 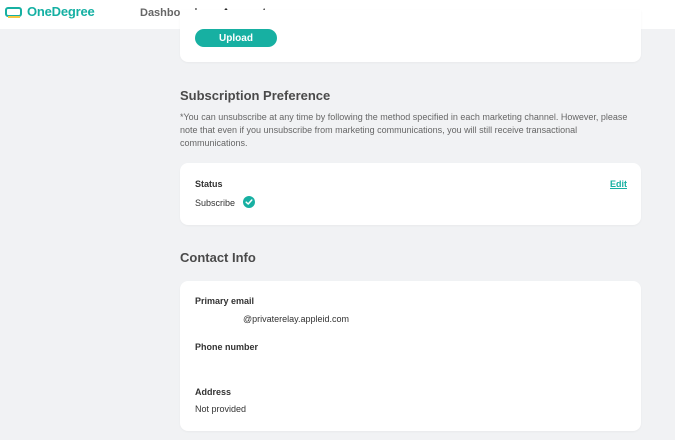 What do you see at coordinates (249, 202) in the screenshot?
I see `check-circle-icon` at bounding box center [249, 202].